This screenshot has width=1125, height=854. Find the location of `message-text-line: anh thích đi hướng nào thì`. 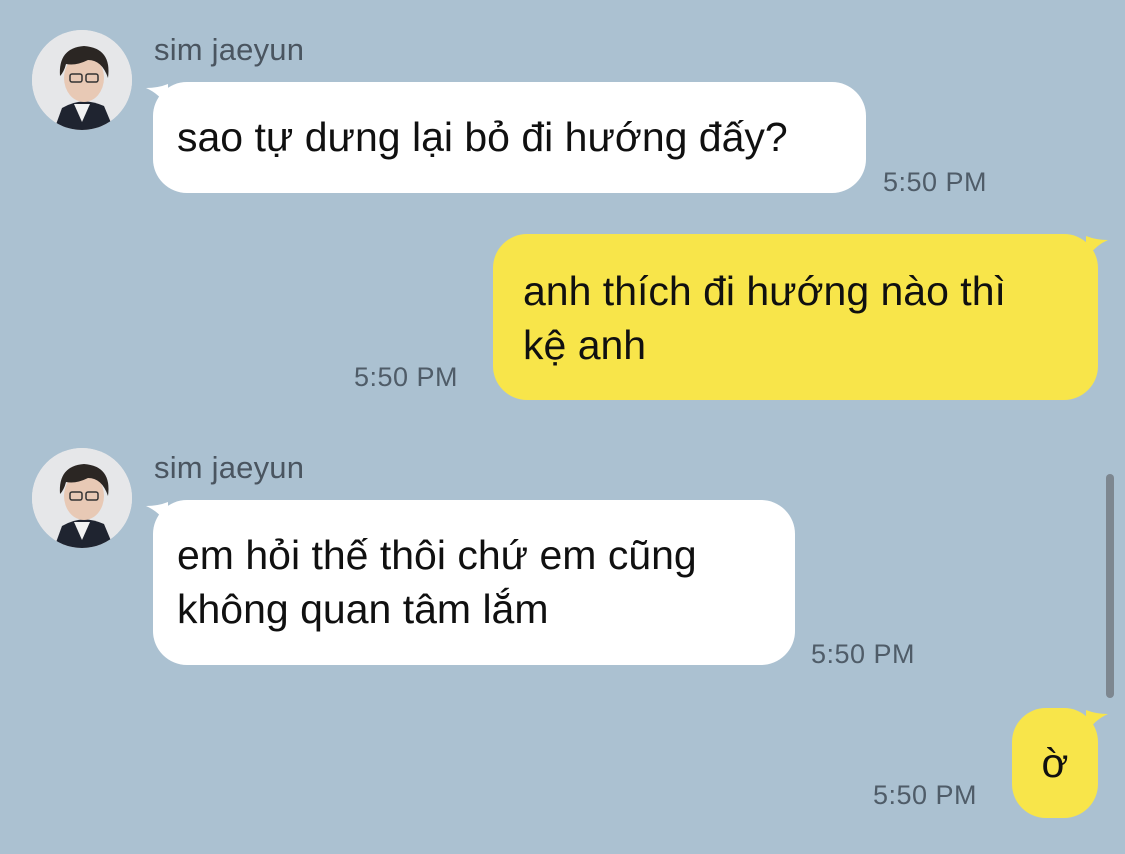

message-text-line: anh thích đi hướng nào thì is located at coordinates (764, 291).